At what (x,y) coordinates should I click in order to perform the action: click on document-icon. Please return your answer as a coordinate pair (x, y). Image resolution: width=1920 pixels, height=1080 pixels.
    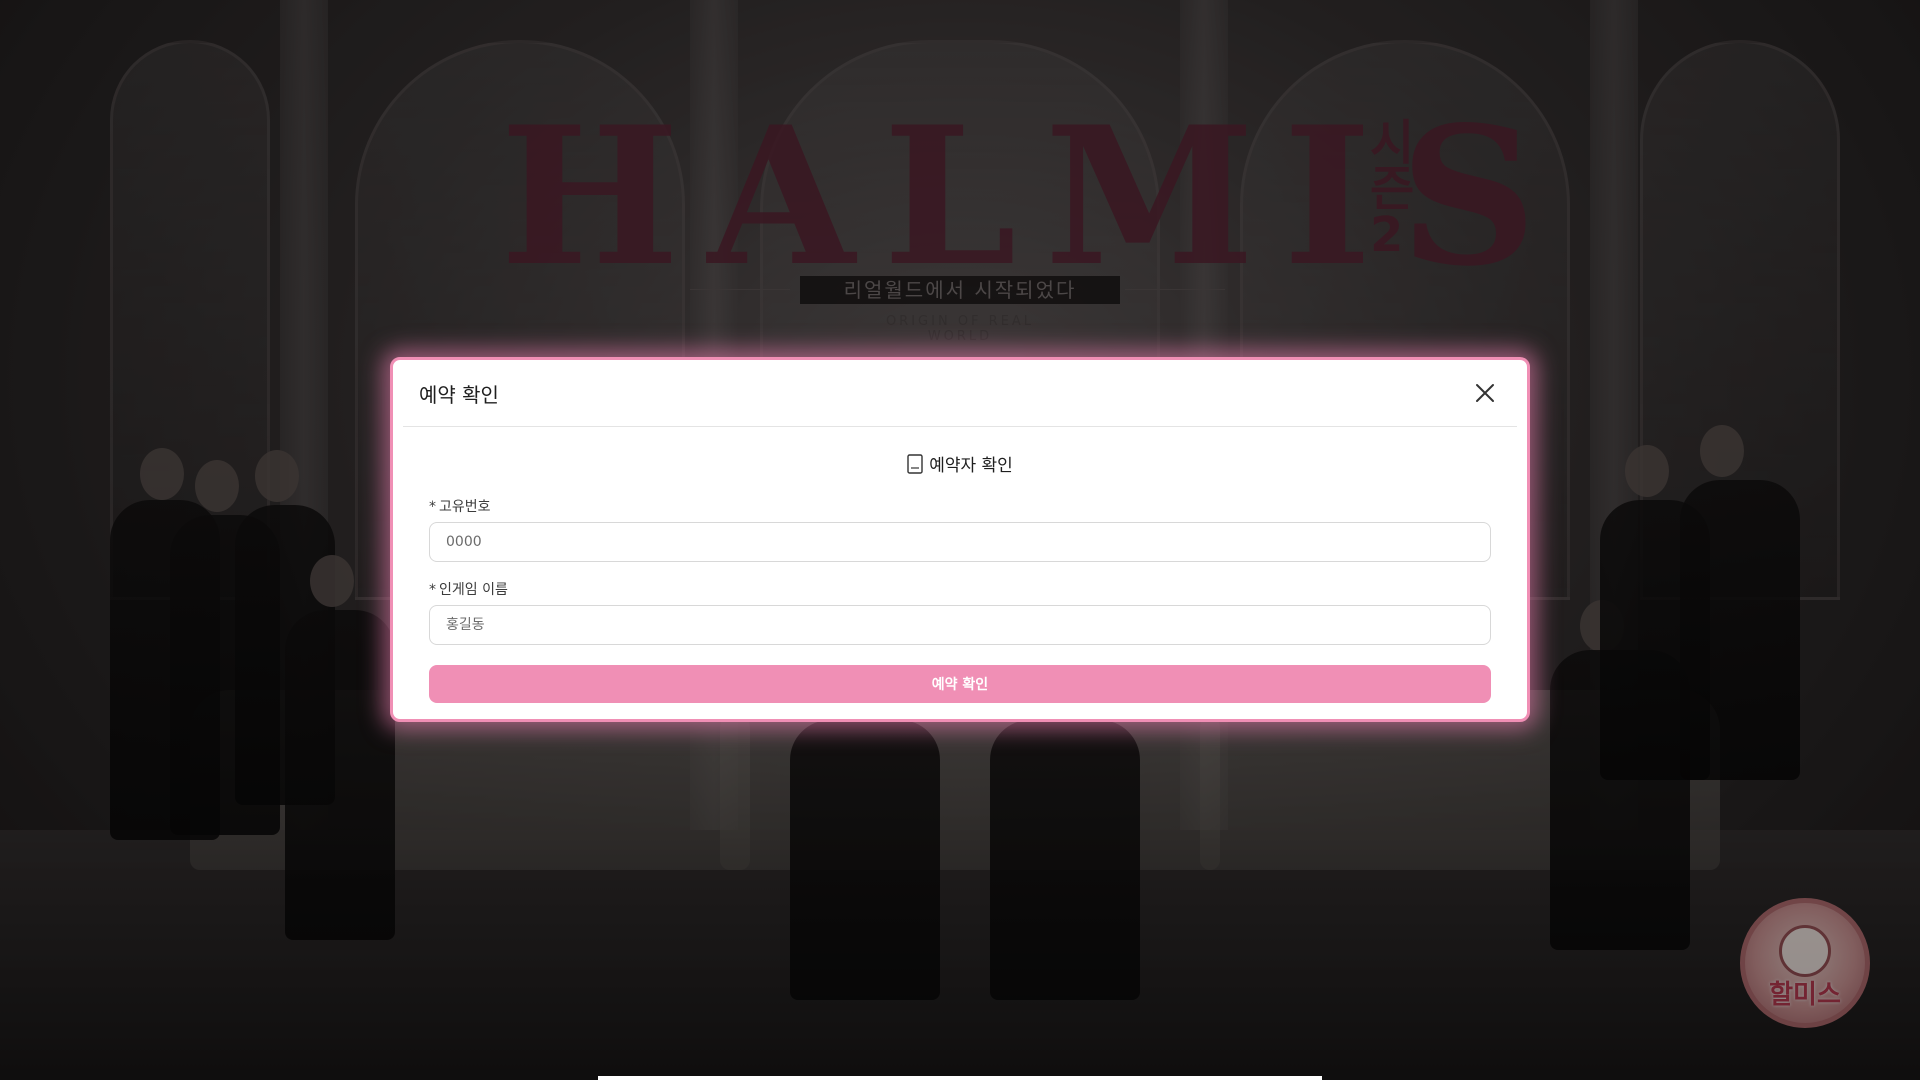
    Looking at the image, I should click on (915, 463).